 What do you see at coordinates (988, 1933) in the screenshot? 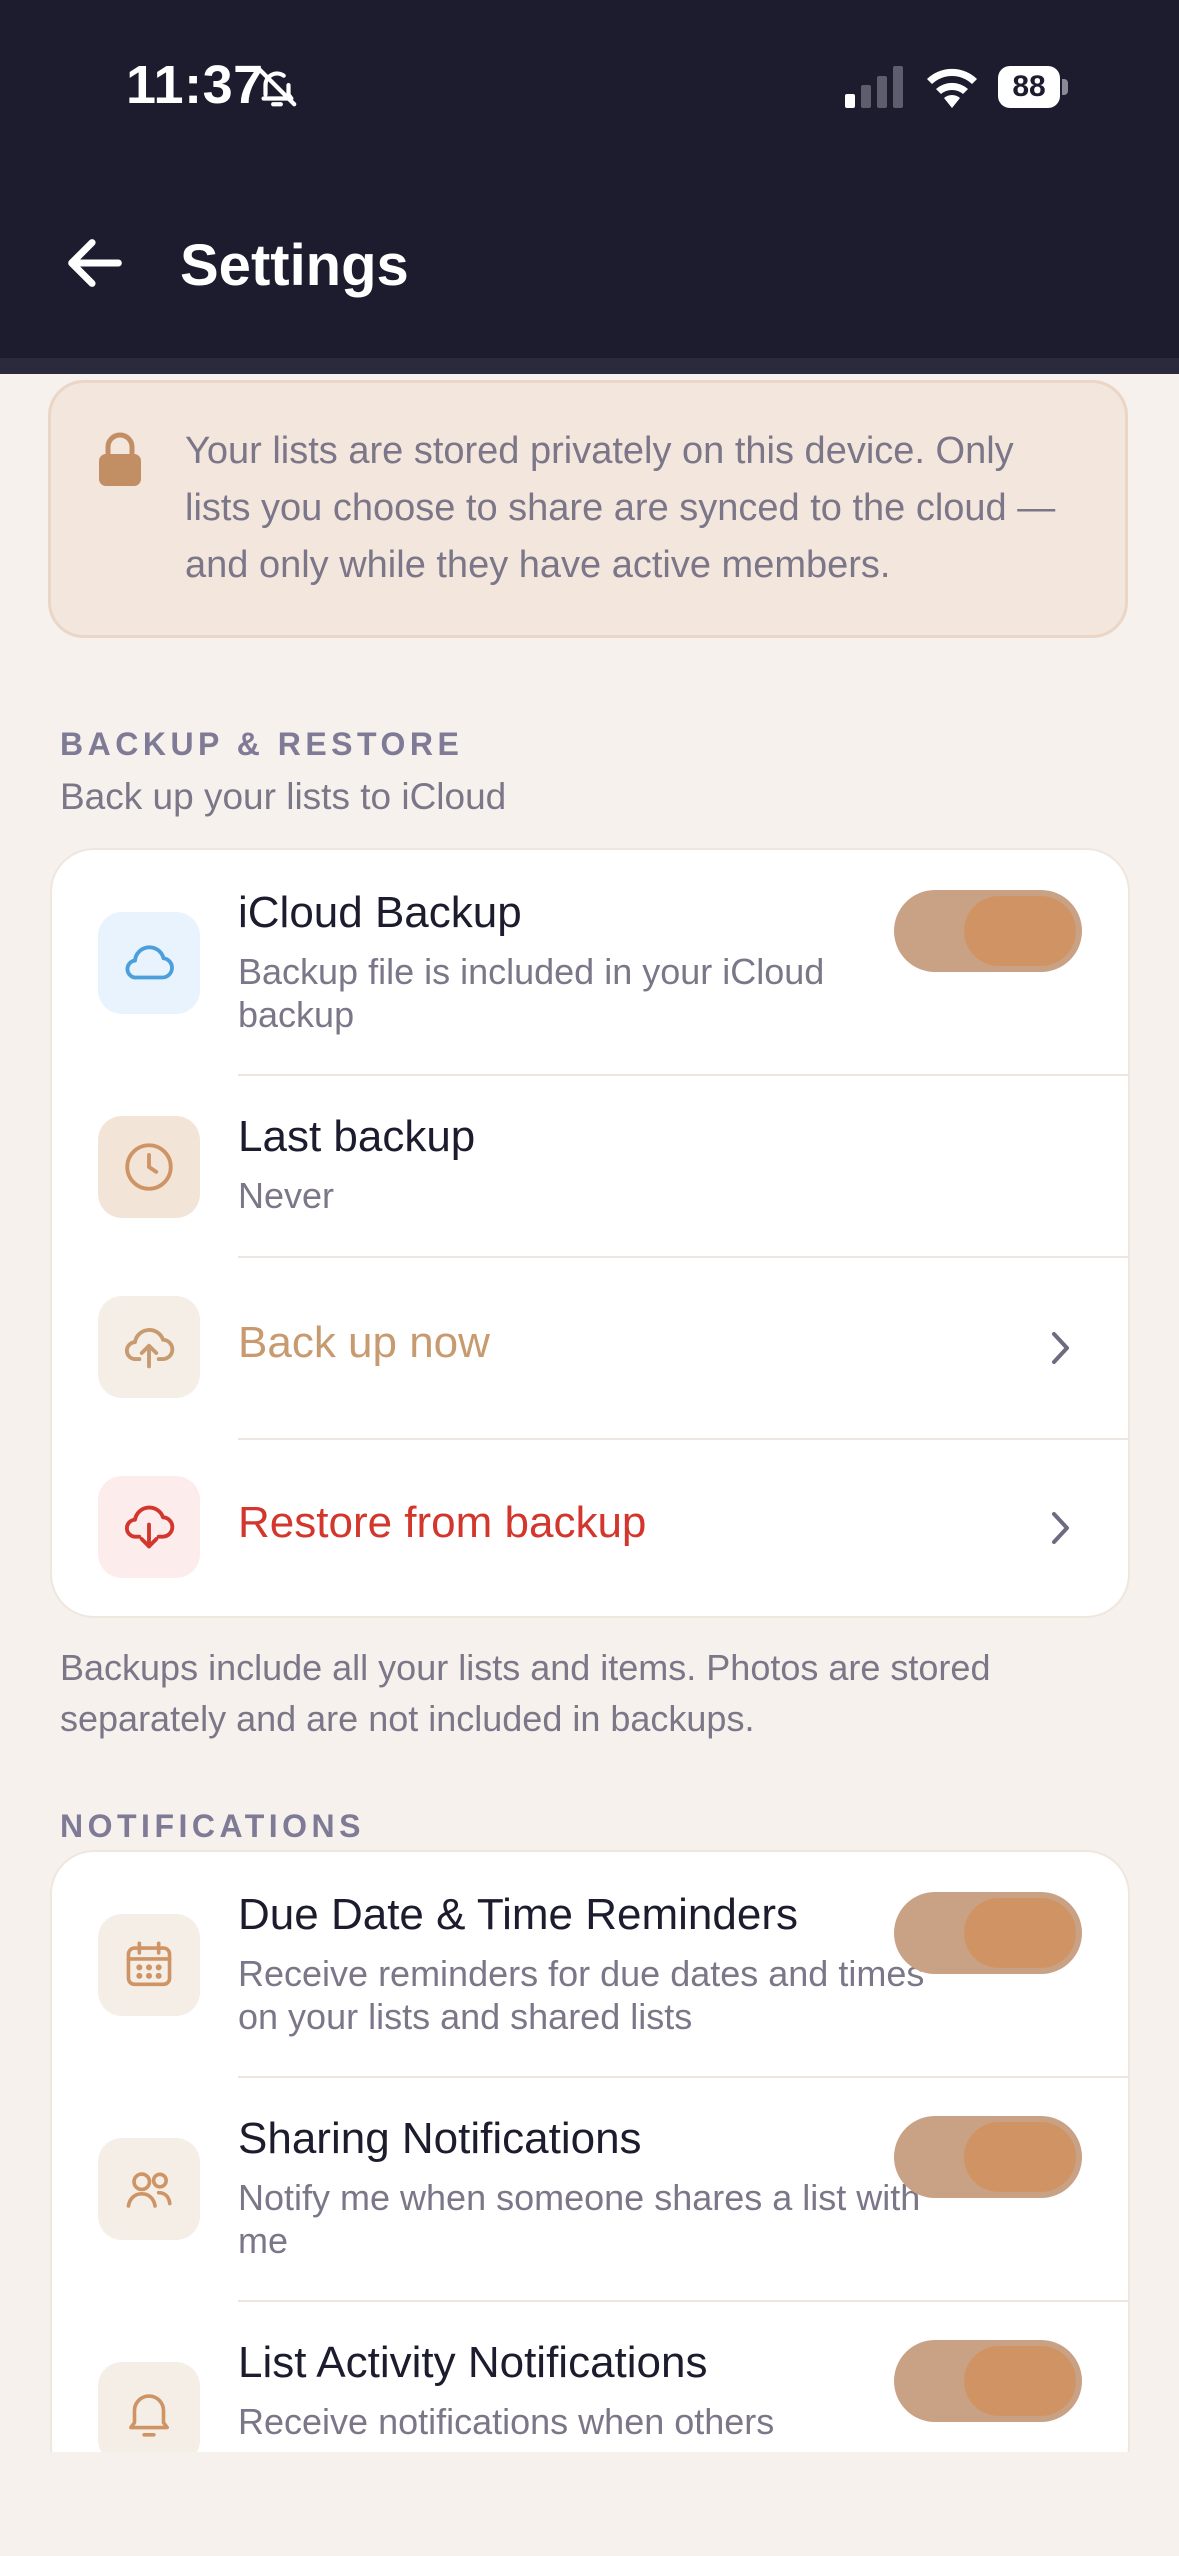
I see `due-date-reminders-toggle` at bounding box center [988, 1933].